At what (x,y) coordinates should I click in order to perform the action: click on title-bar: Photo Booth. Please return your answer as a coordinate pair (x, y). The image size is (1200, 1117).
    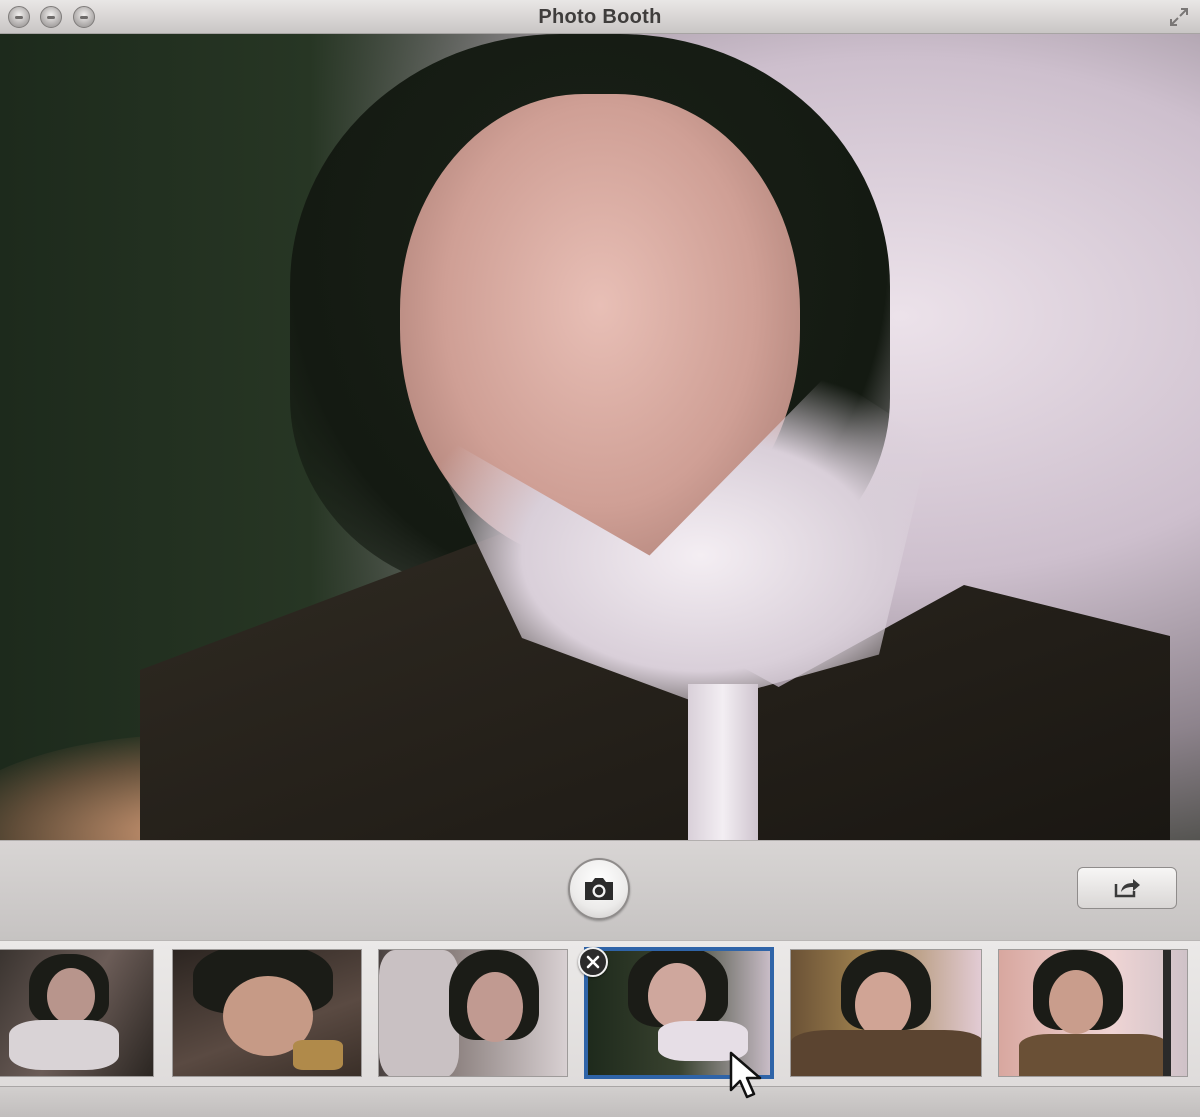
    Looking at the image, I should click on (600, 17).